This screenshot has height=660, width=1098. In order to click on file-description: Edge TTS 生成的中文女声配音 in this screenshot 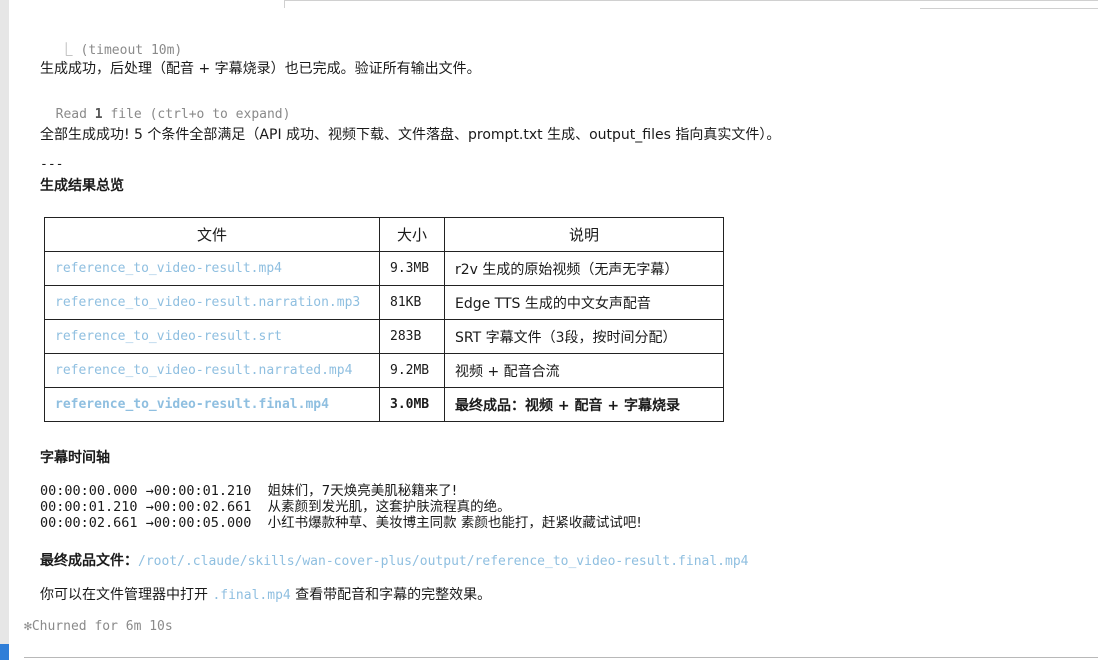, I will do `click(584, 302)`.